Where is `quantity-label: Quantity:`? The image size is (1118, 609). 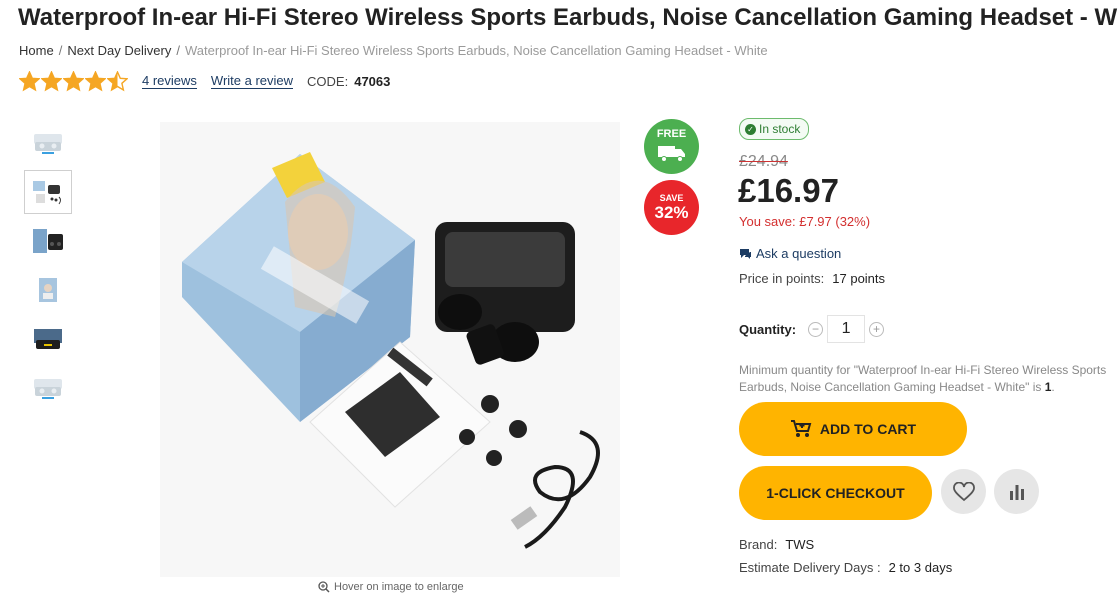 quantity-label: Quantity: is located at coordinates (768, 329).